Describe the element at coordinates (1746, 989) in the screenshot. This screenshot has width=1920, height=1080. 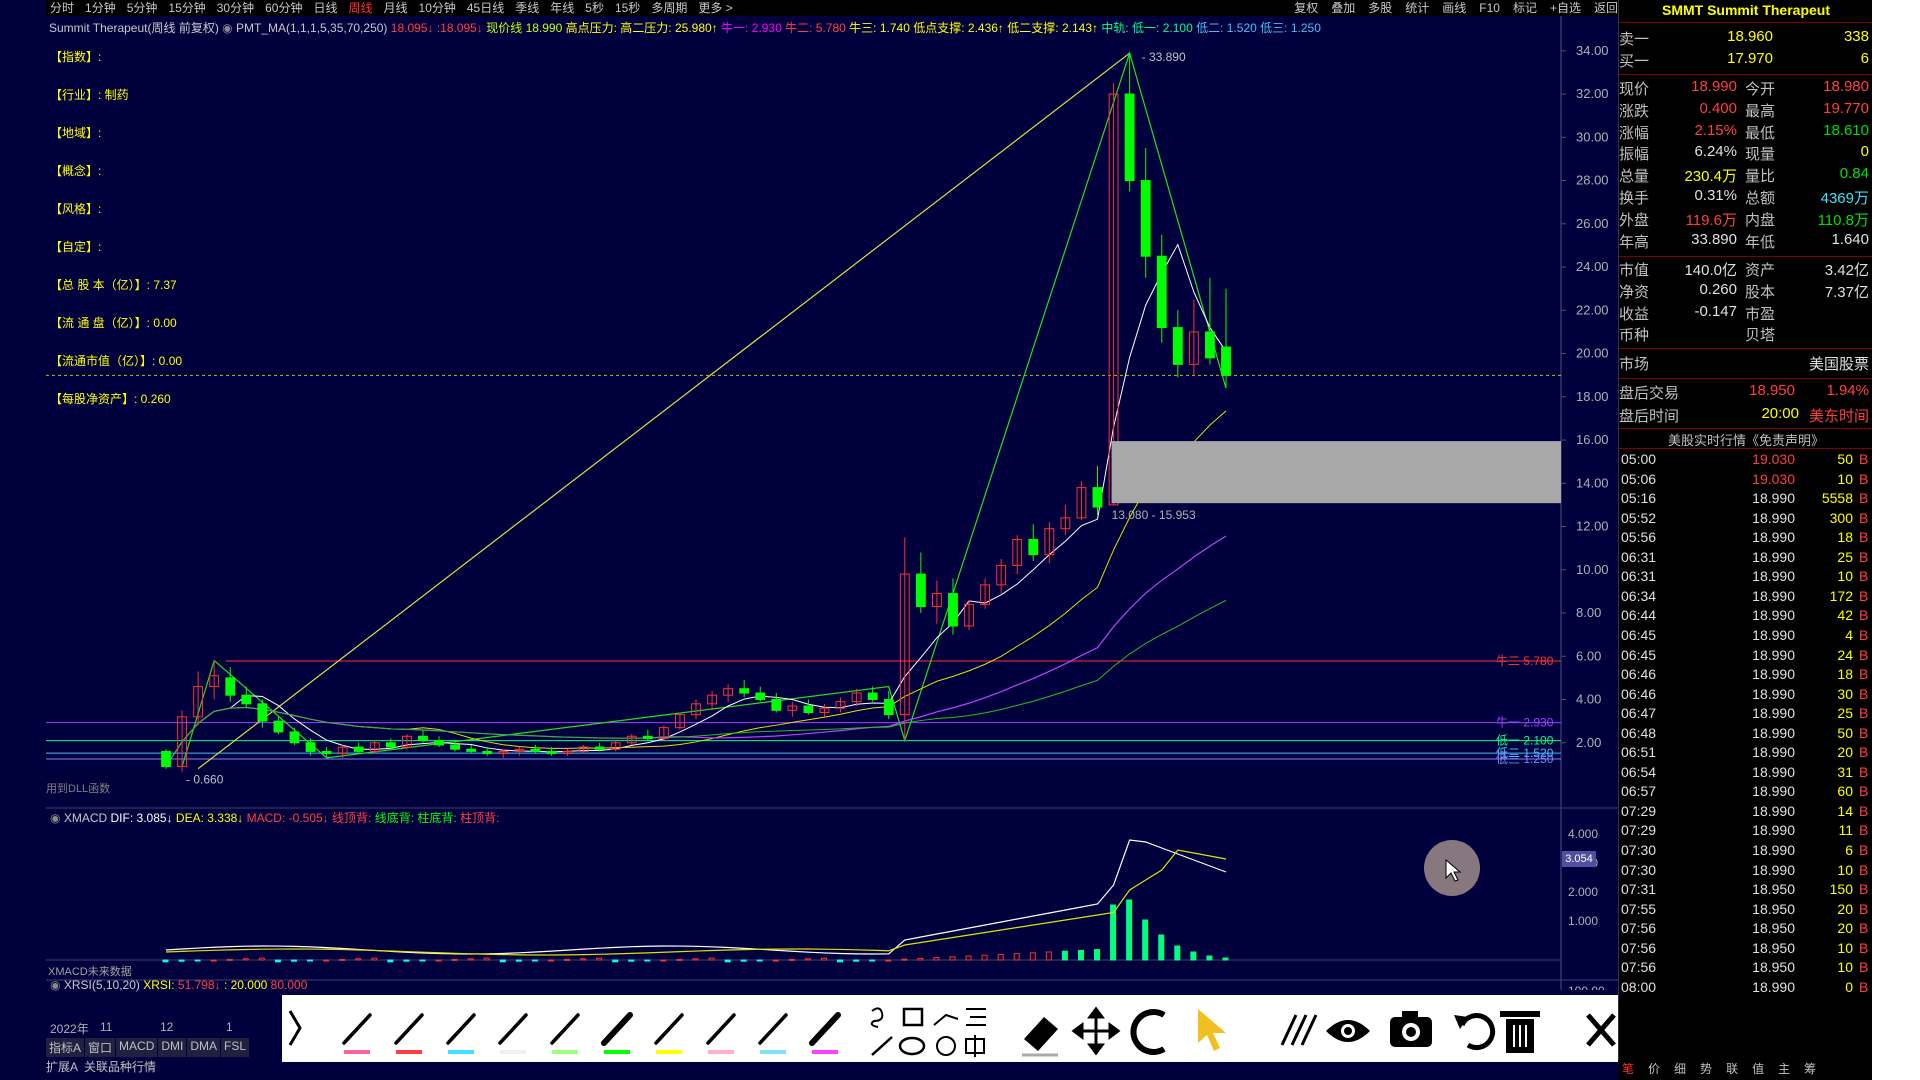
I see `tick-row: 08:00 18.990 0 B` at that location.